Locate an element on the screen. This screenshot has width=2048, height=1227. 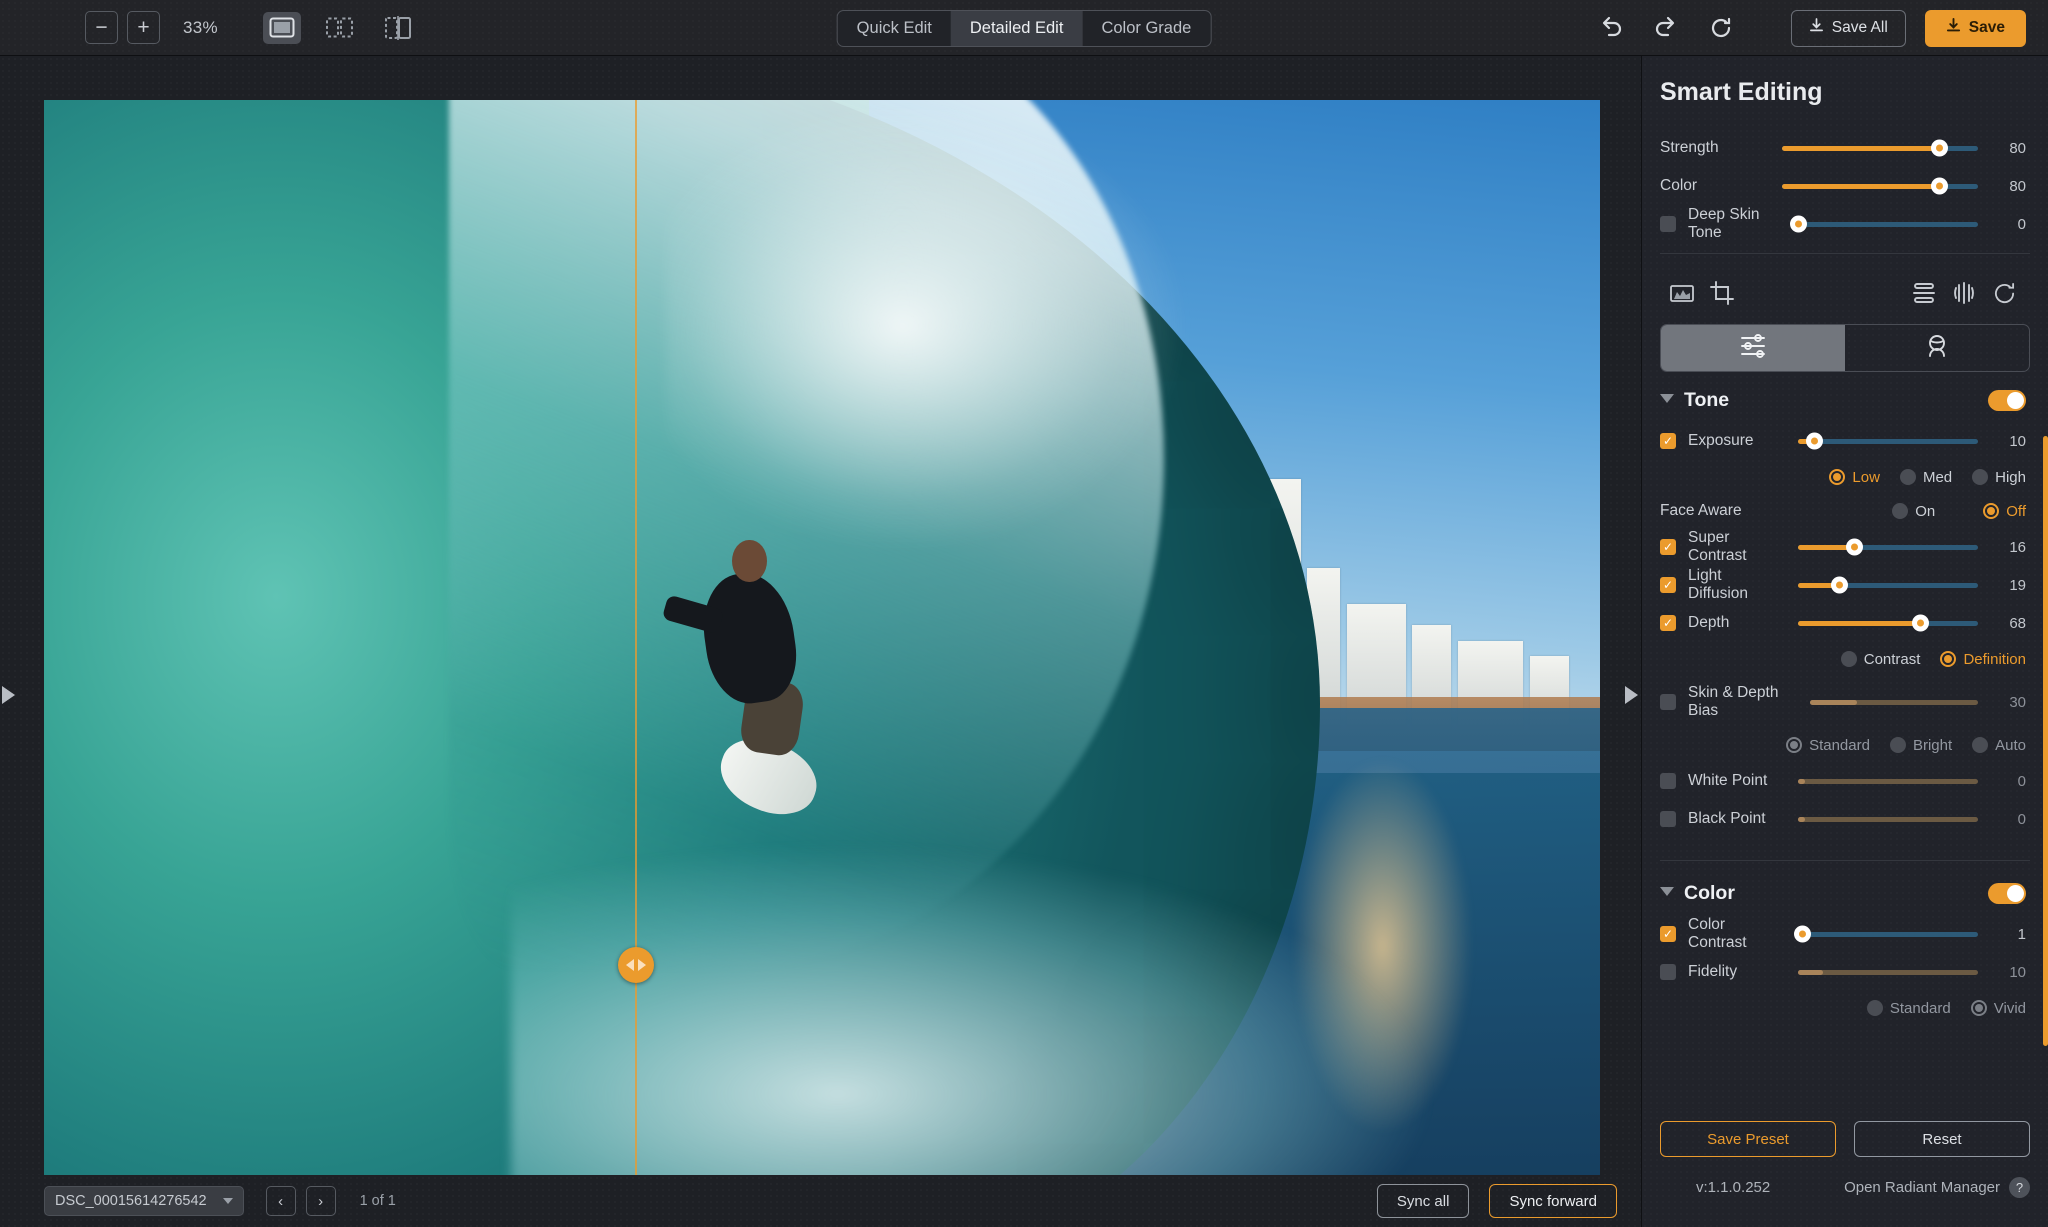
fidelity-option-vivid-label: Vivid is located at coordinates (2009, 1008).